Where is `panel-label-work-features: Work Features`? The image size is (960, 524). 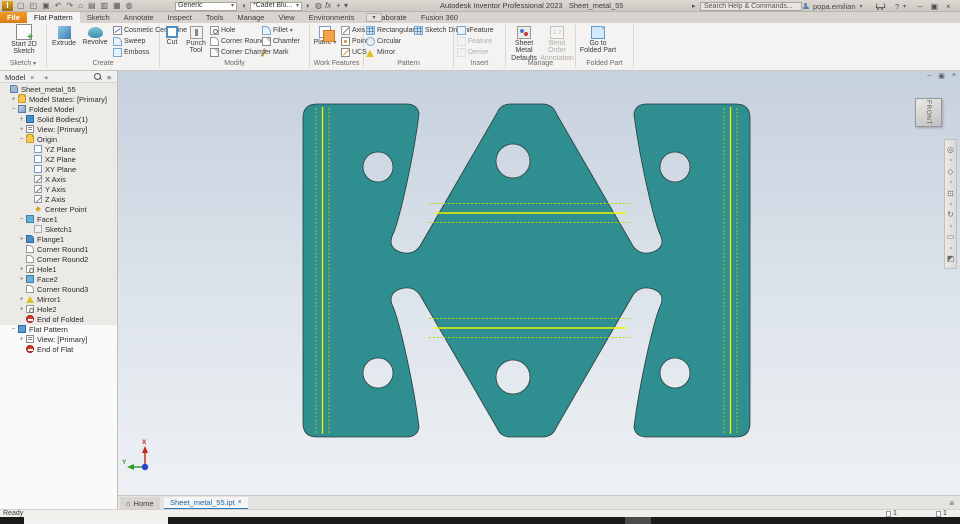 panel-label-work-features: Work Features is located at coordinates (336, 64).